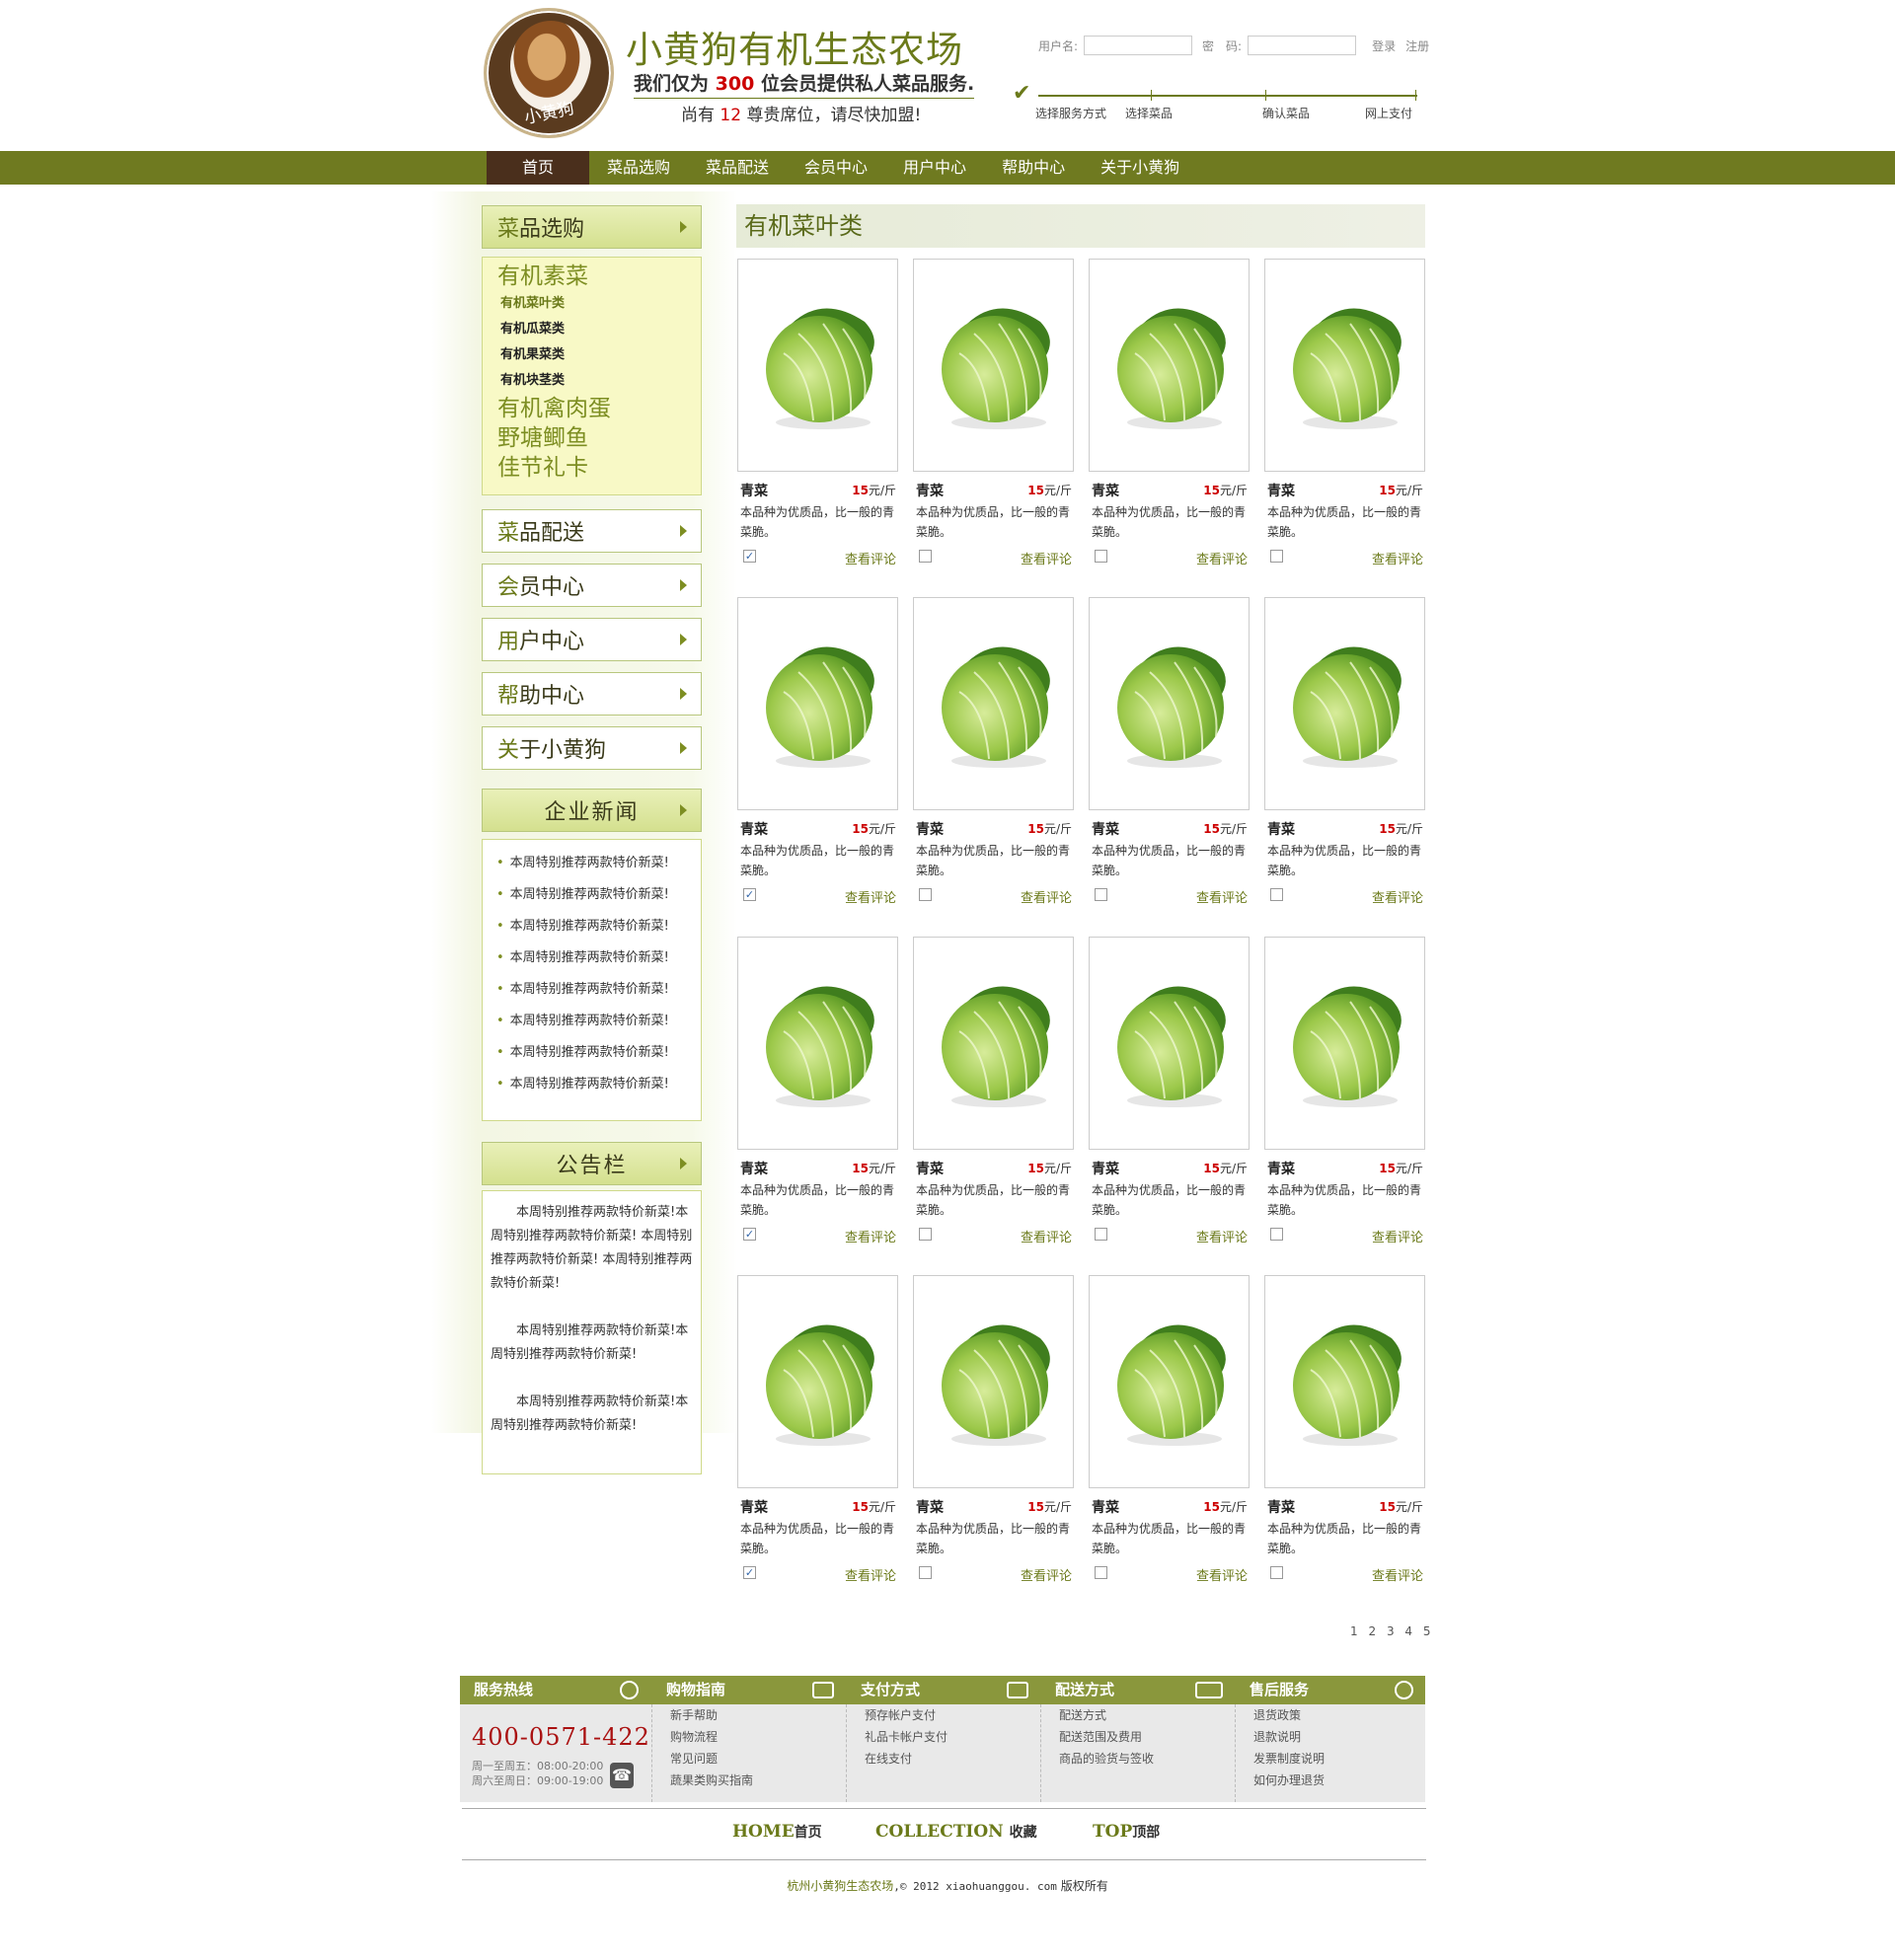 This screenshot has height=1960, width=1895. Describe the element at coordinates (1417, 46) in the screenshot. I see `register-link: 注册` at that location.